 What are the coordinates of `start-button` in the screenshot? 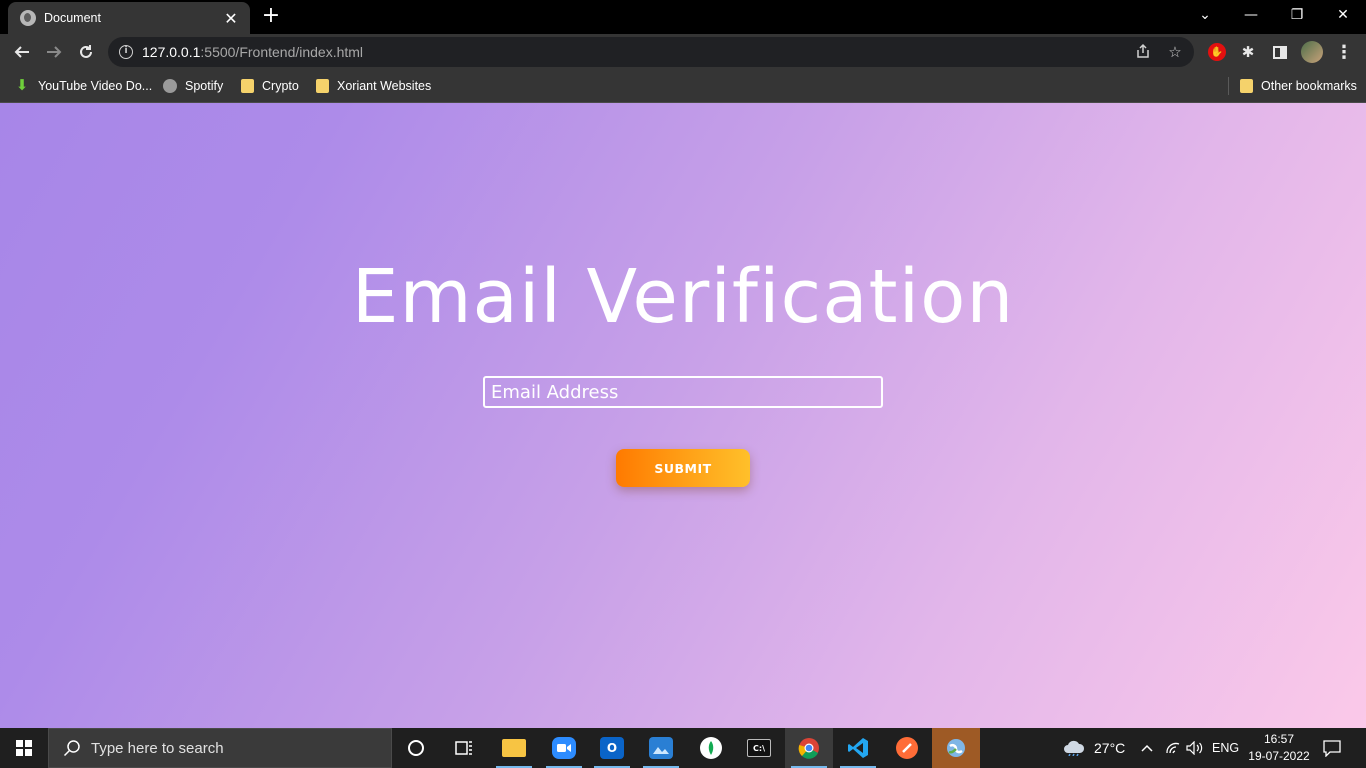 It's located at (24, 748).